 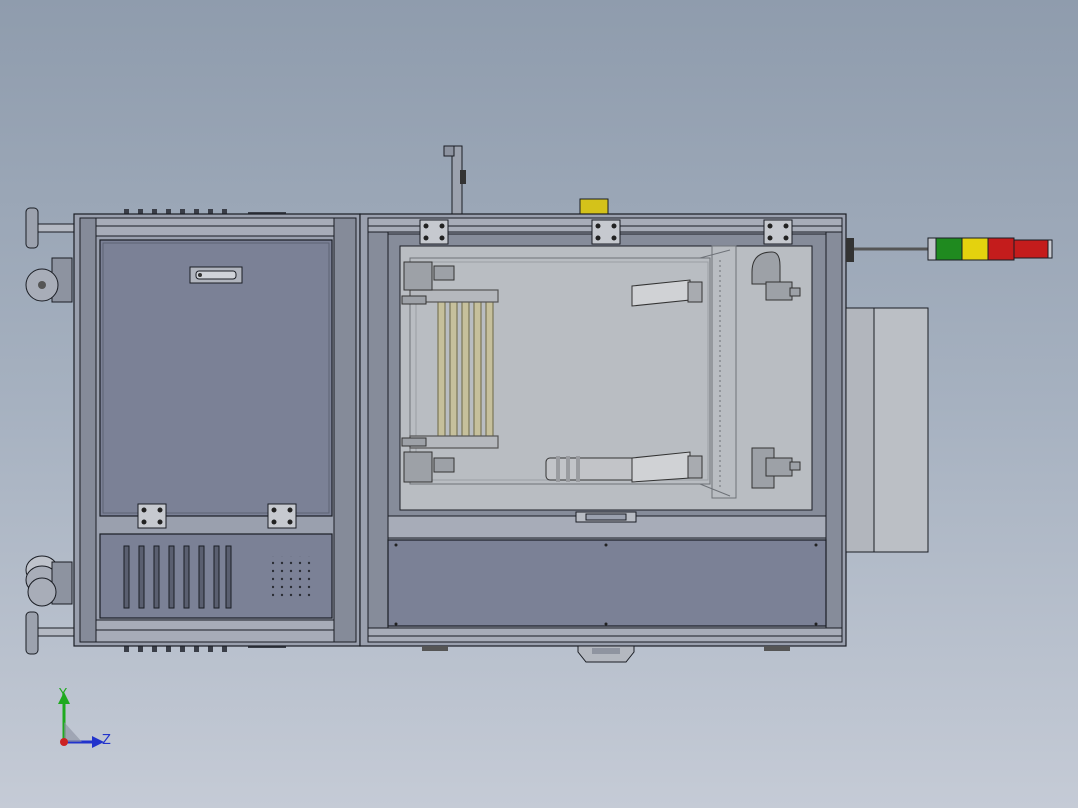 I want to click on stack-light, so click(x=949, y=249).